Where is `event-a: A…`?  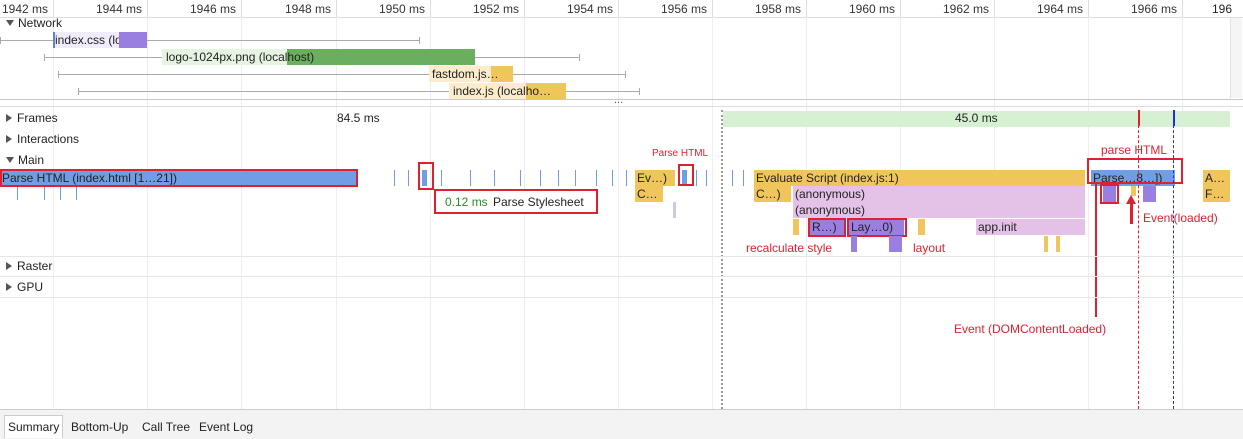
event-a: A… is located at coordinates (1216, 178).